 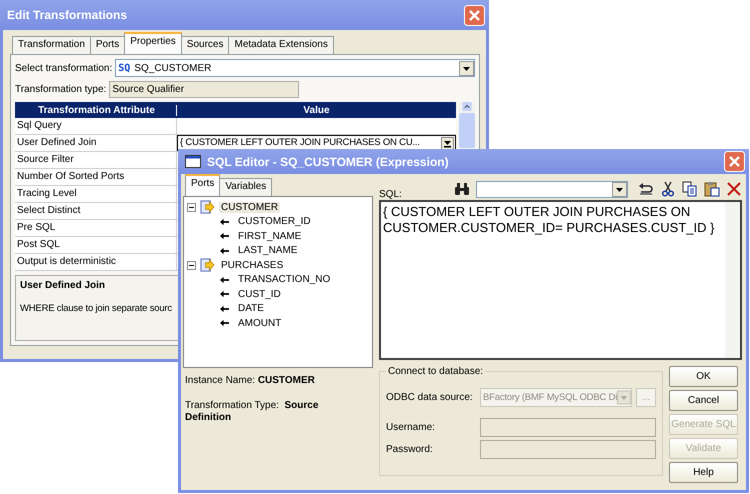 I want to click on copy-icon, so click(x=690, y=189).